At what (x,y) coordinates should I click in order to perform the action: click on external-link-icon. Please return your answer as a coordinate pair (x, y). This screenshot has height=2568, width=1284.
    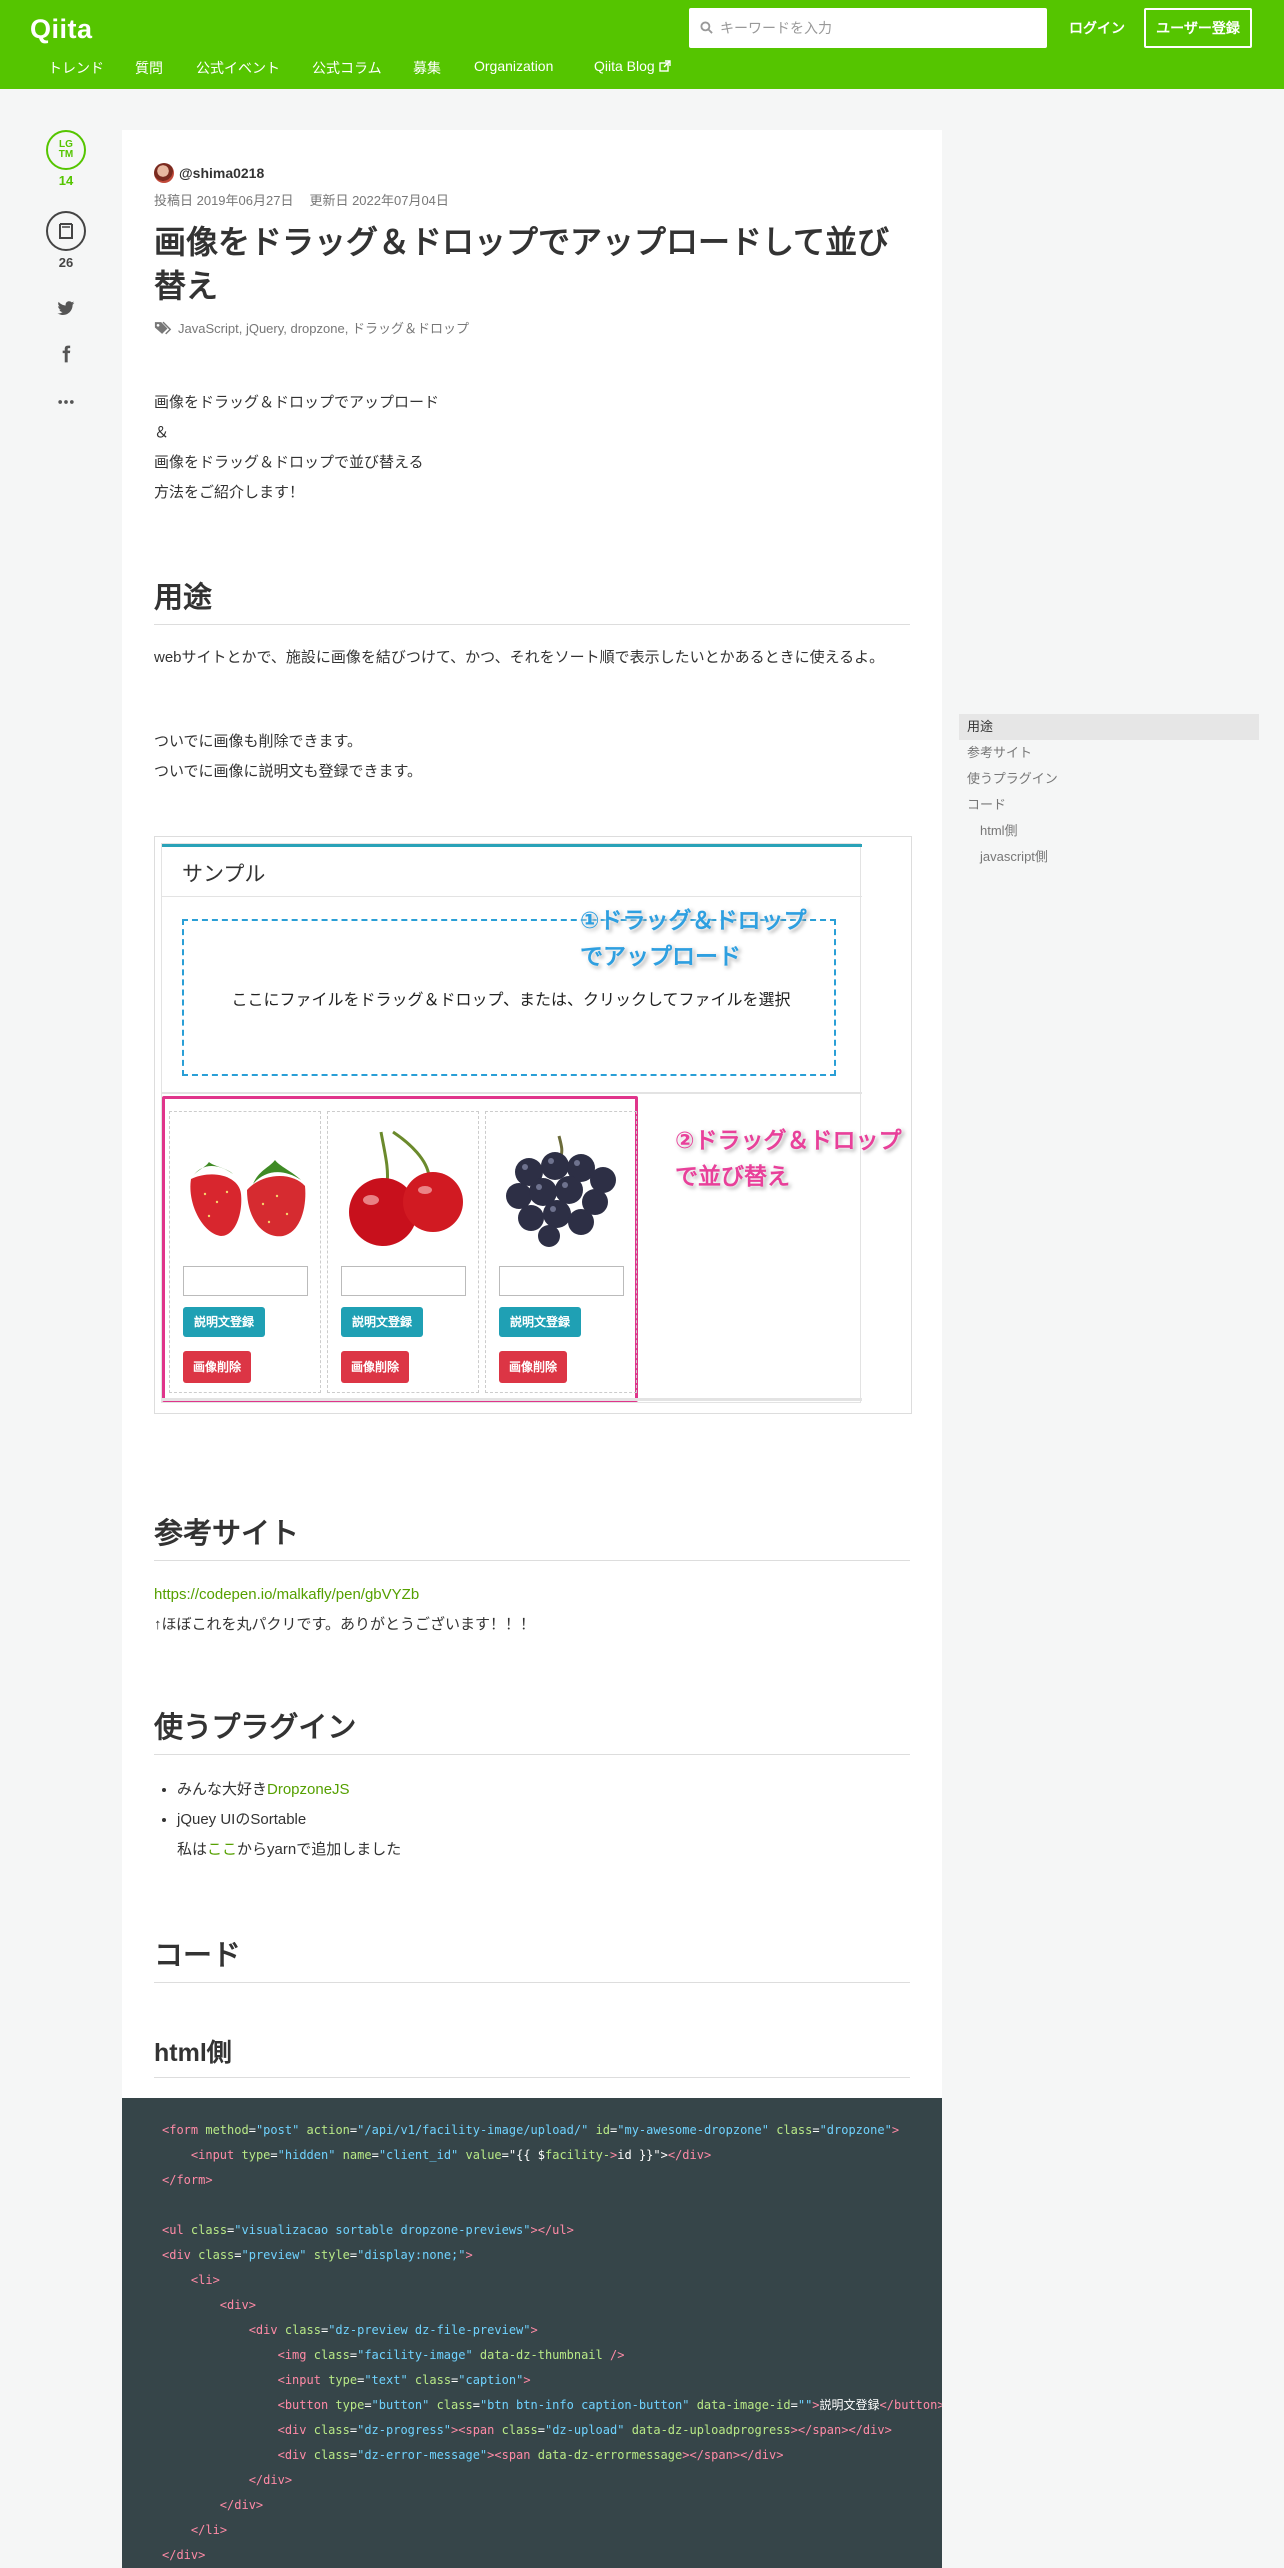
    Looking at the image, I should click on (665, 66).